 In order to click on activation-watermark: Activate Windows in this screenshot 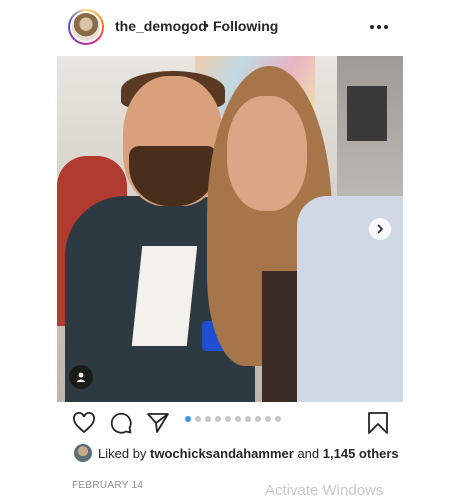, I will do `click(324, 490)`.